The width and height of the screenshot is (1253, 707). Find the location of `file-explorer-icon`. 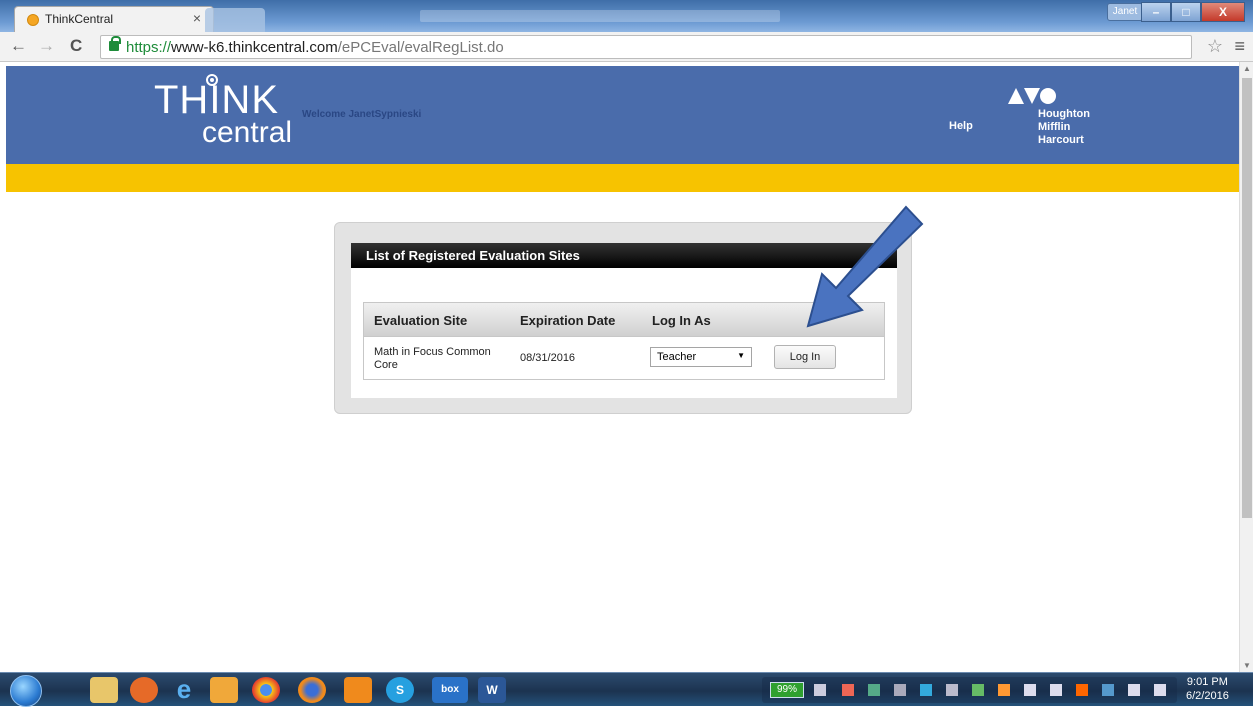

file-explorer-icon is located at coordinates (104, 690).